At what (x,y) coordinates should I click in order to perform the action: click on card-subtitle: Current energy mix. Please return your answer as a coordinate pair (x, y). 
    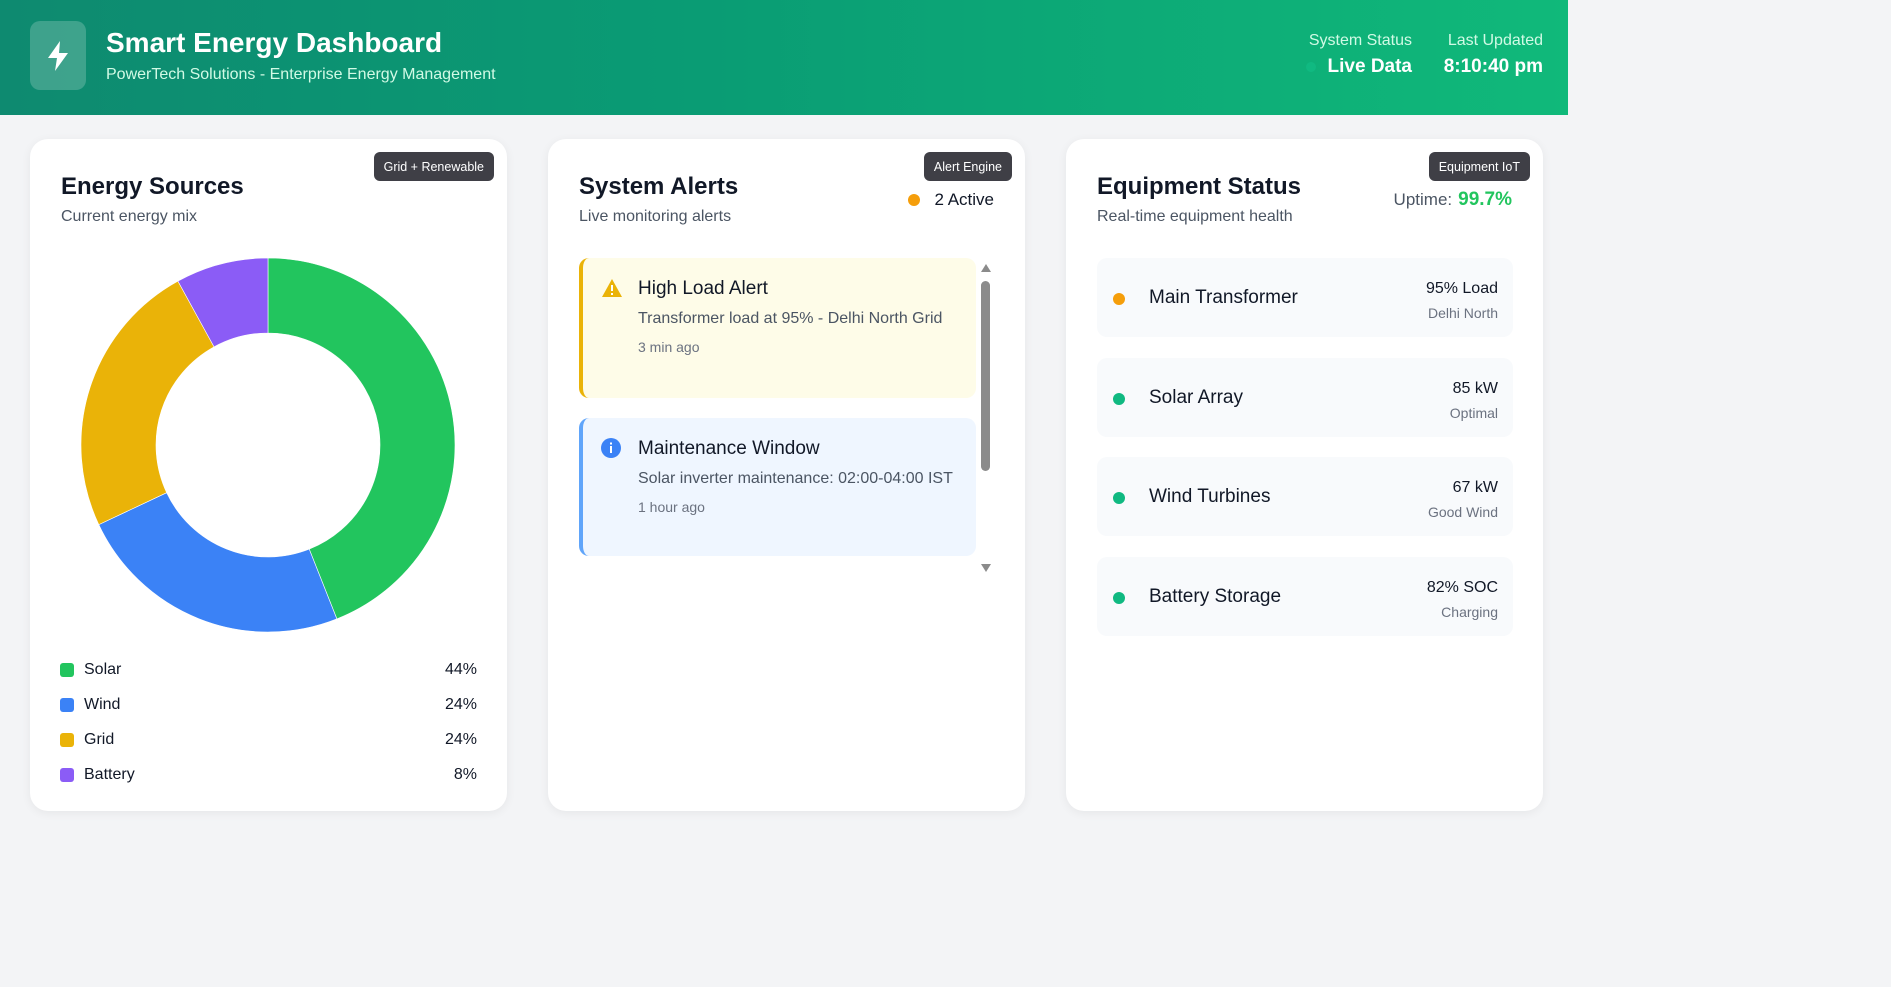
    Looking at the image, I should click on (129, 216).